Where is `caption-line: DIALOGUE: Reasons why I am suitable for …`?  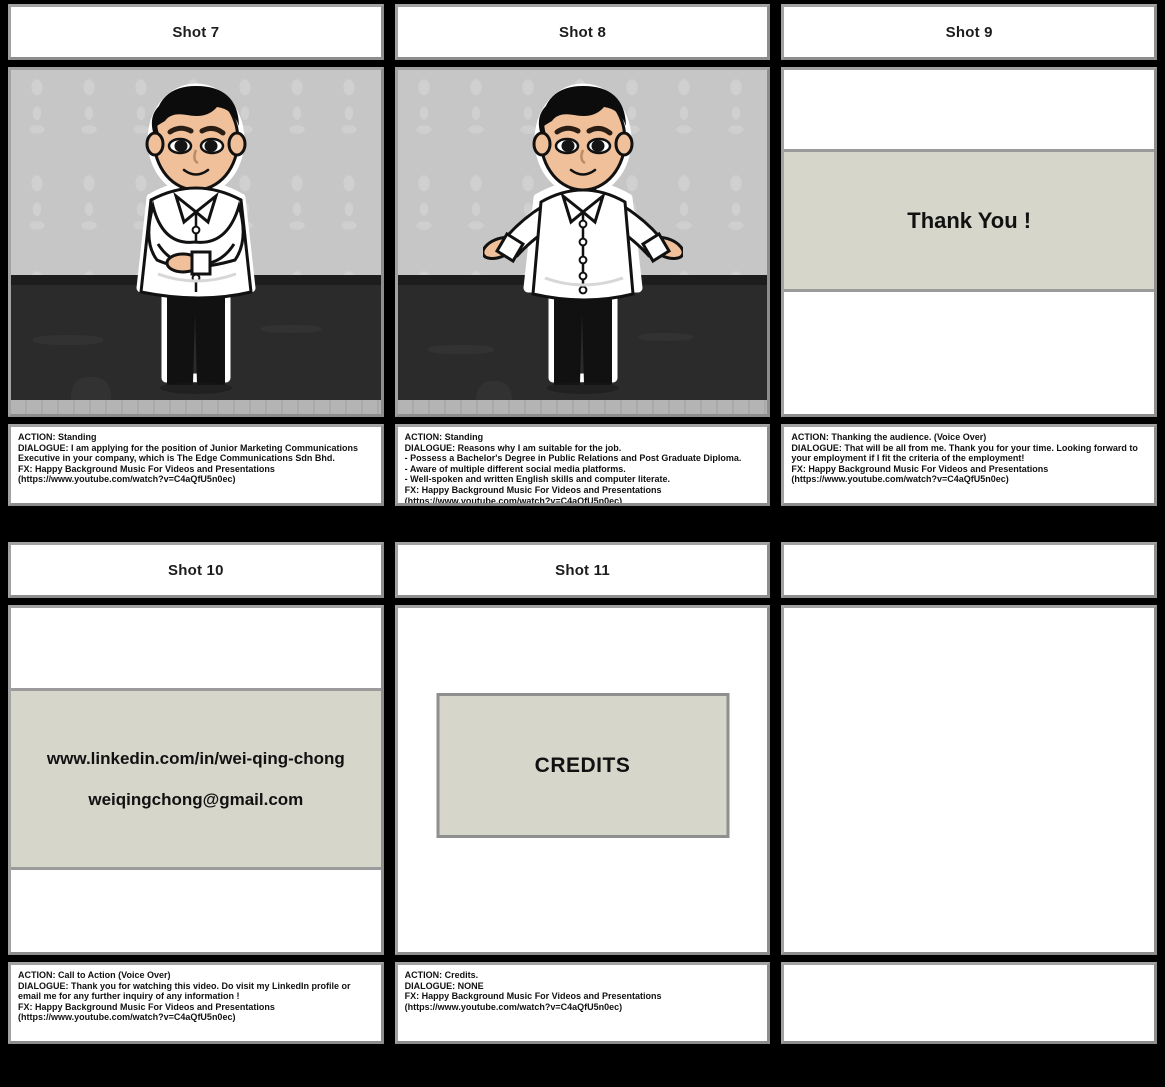 caption-line: DIALOGUE: Reasons why I am suitable for … is located at coordinates (513, 447).